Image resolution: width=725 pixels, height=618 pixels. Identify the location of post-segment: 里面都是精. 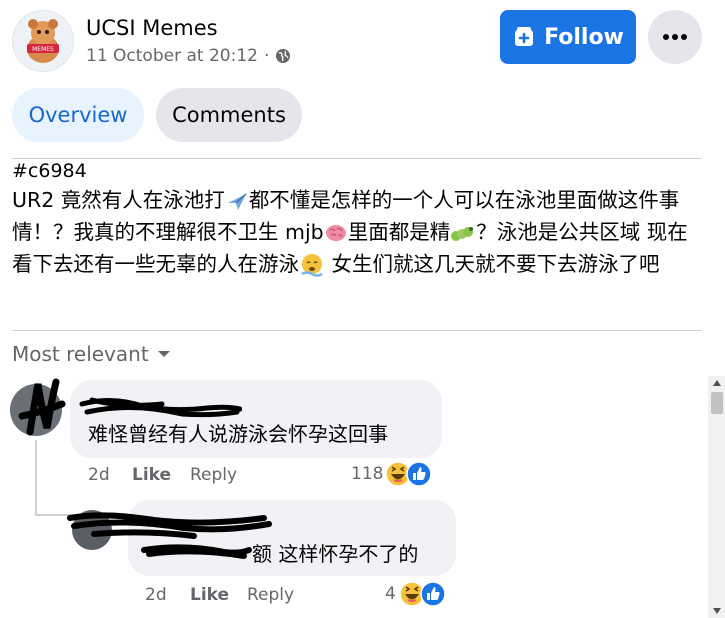
(399, 232).